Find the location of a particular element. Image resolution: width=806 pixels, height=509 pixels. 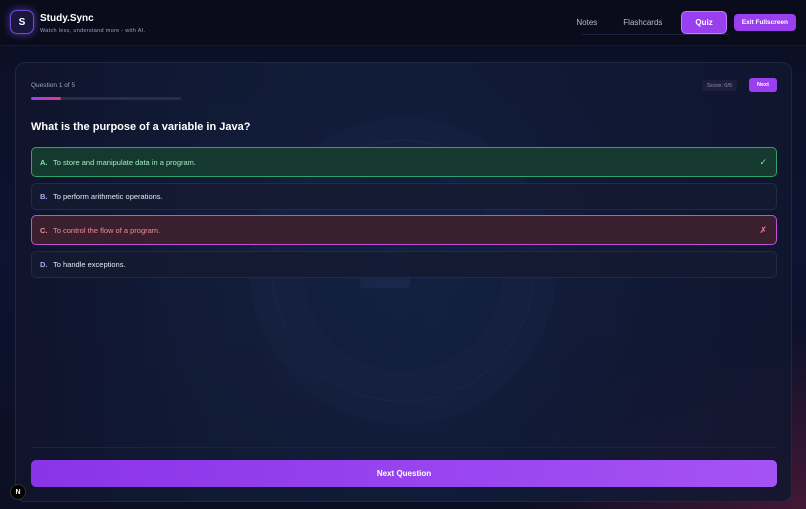

tab-flashcards: Flashcards is located at coordinates (642, 22).